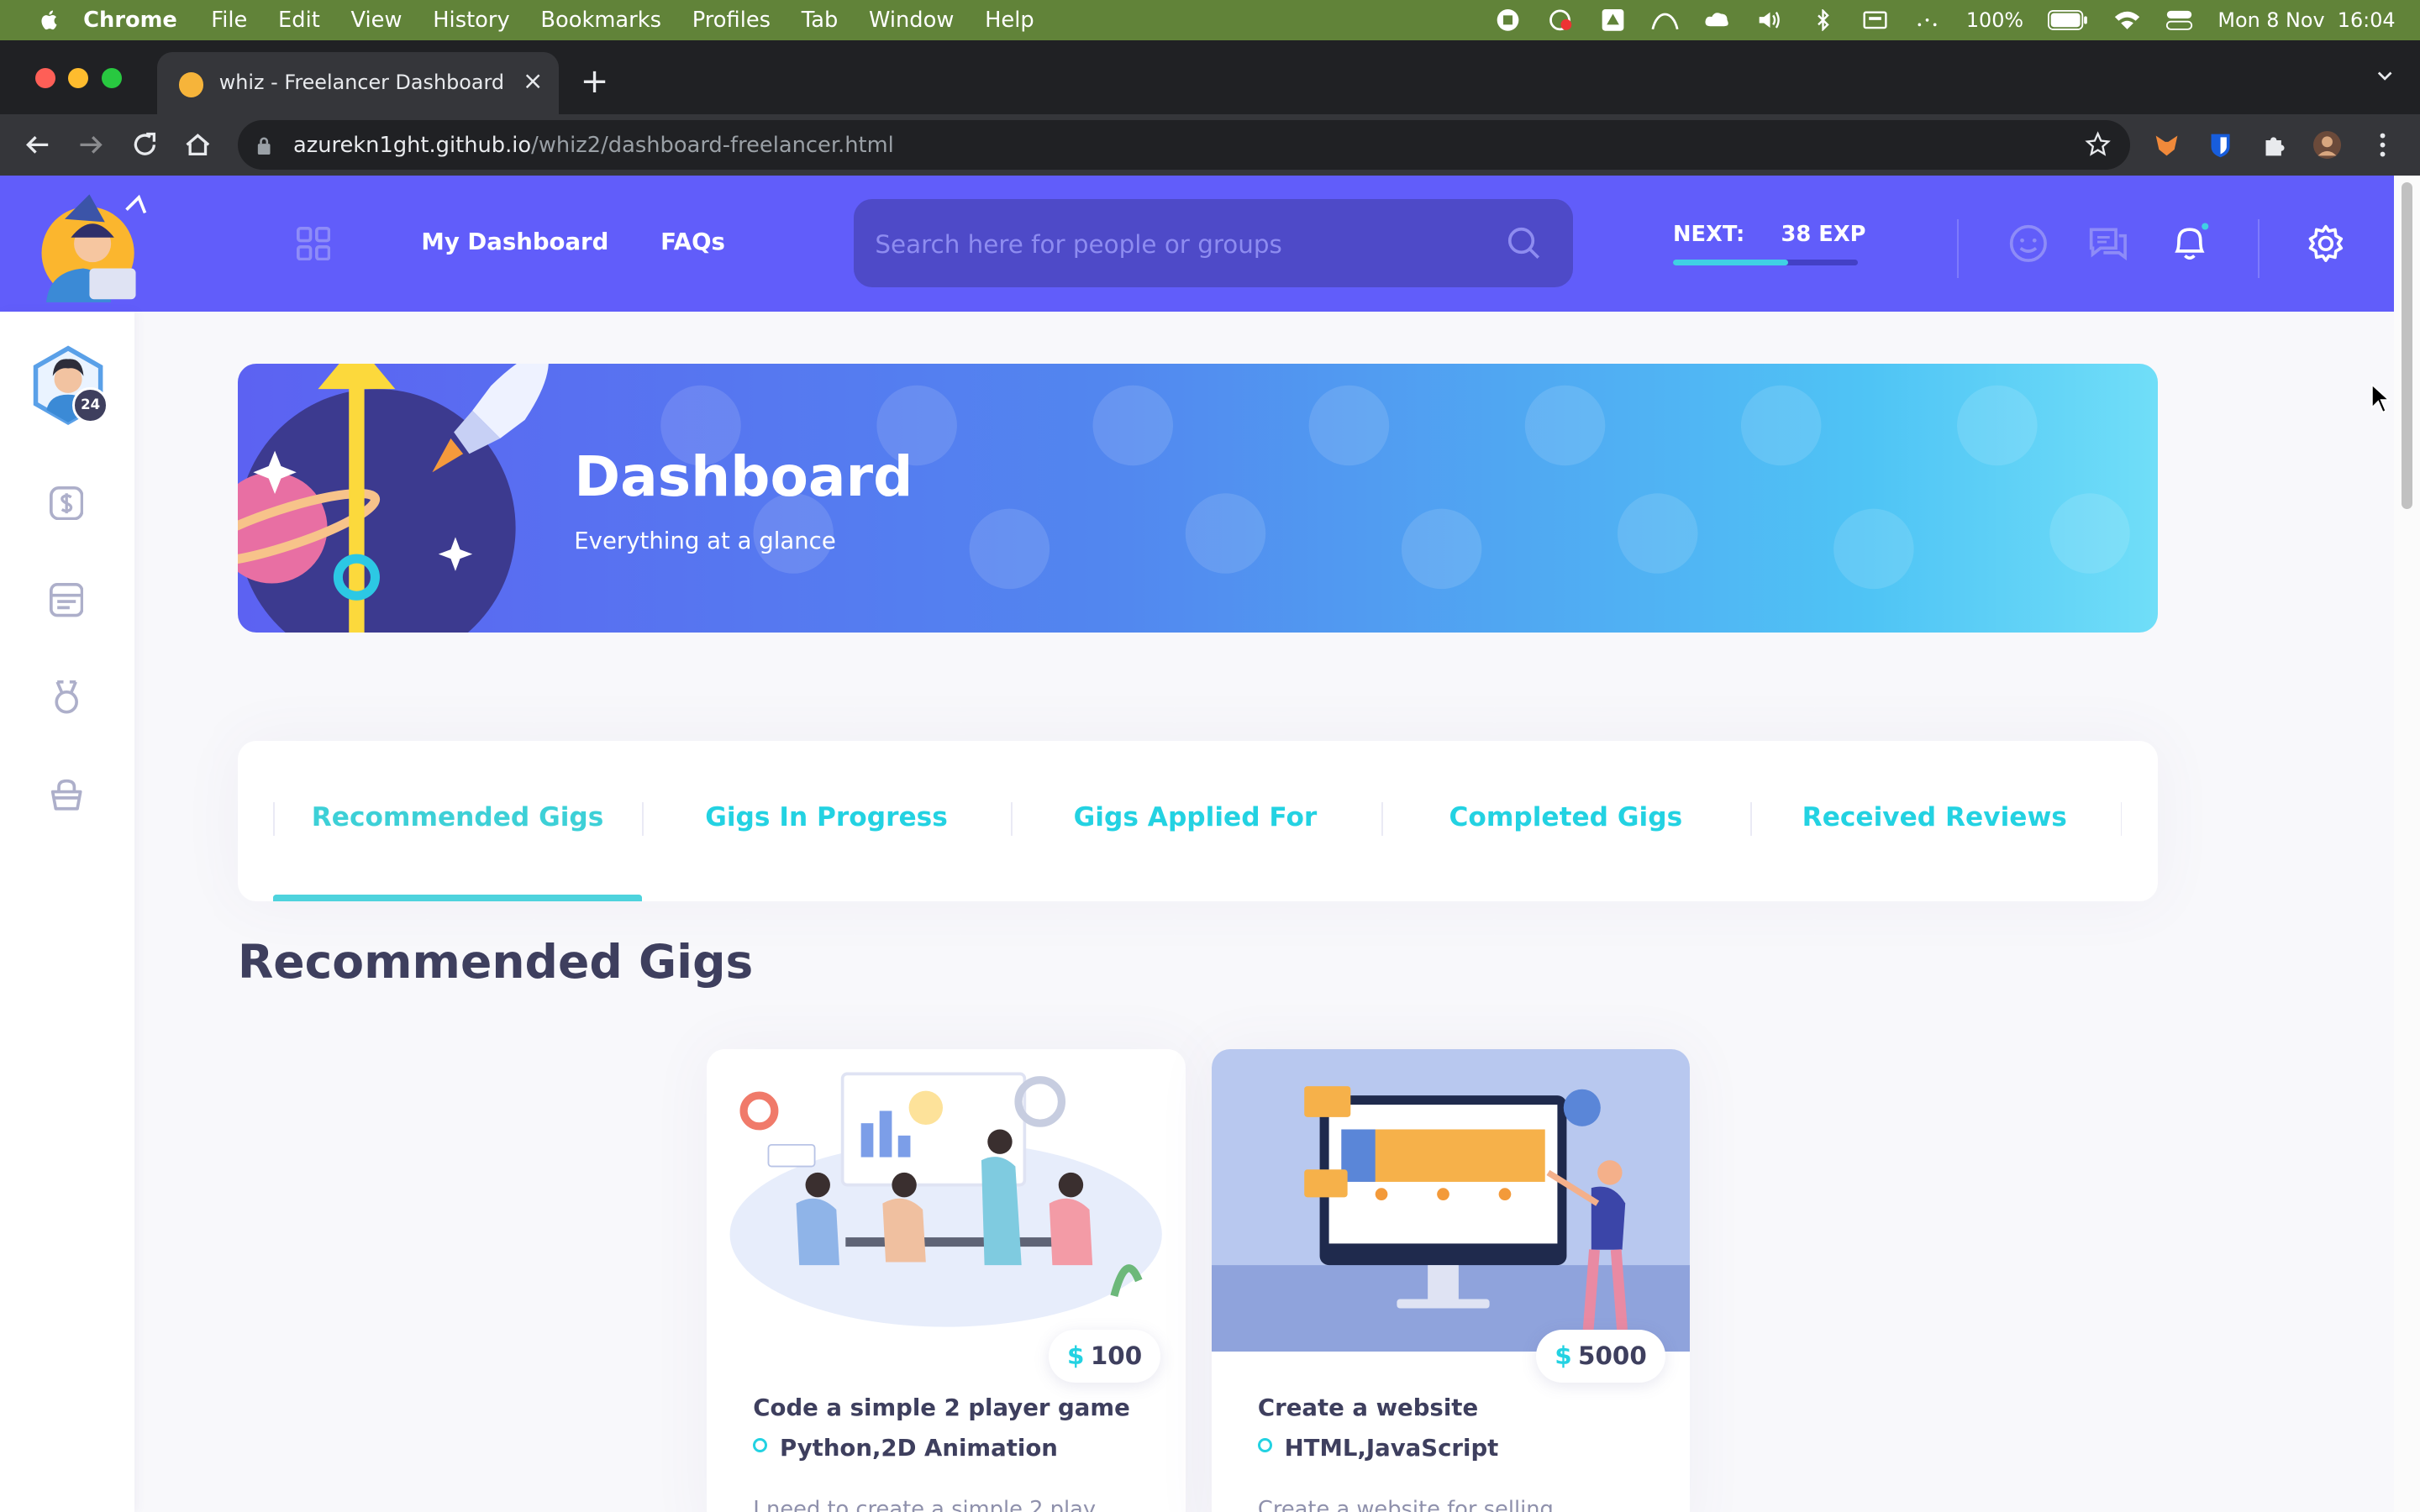 The height and width of the screenshot is (1512, 2420). Describe the element at coordinates (2328, 145) in the screenshot. I see `profile-avatar-icon` at that location.